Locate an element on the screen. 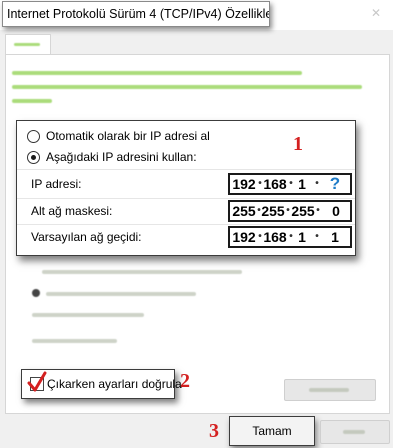 This screenshot has height=448, width=393. validate-settings-checkbox-group: Çıkarken ayarları doğrula is located at coordinates (101, 384).